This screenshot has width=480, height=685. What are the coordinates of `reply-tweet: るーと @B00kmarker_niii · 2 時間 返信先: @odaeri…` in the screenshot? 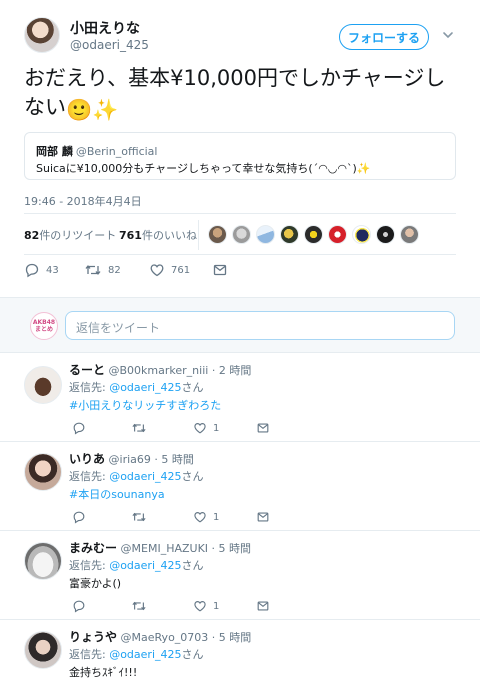 It's located at (240, 397).